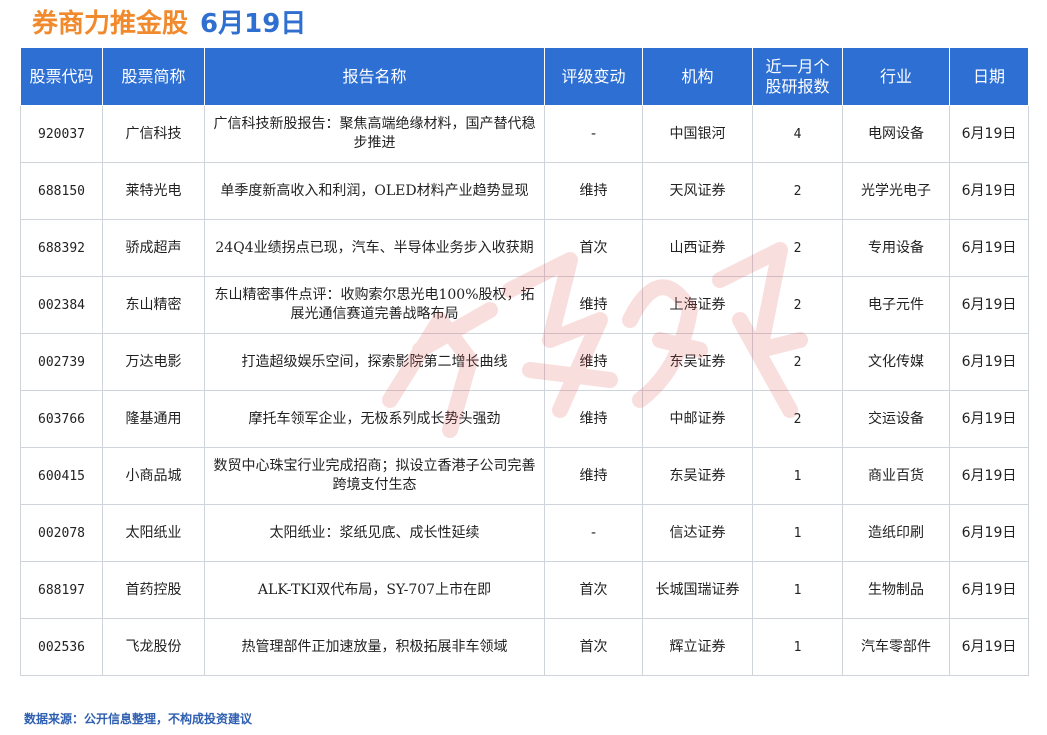 The height and width of the screenshot is (735, 1047). What do you see at coordinates (153, 248) in the screenshot?
I see `cell-name: 骄成超声` at bounding box center [153, 248].